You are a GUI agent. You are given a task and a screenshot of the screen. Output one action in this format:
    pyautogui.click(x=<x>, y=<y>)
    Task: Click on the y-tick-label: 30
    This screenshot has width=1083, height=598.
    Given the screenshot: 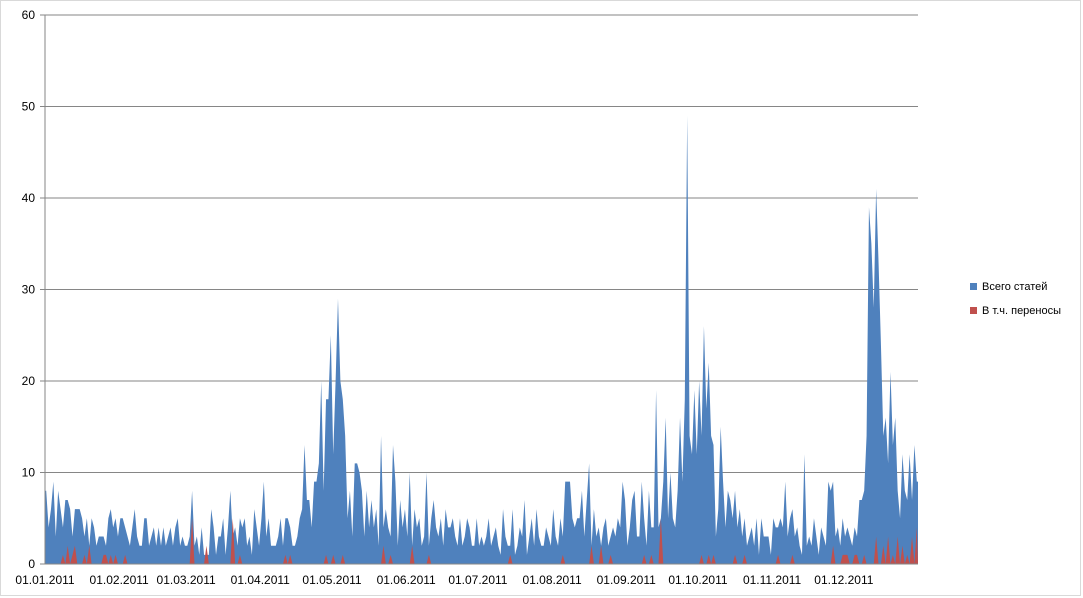 What is the action you would take?
    pyautogui.click(x=29, y=290)
    